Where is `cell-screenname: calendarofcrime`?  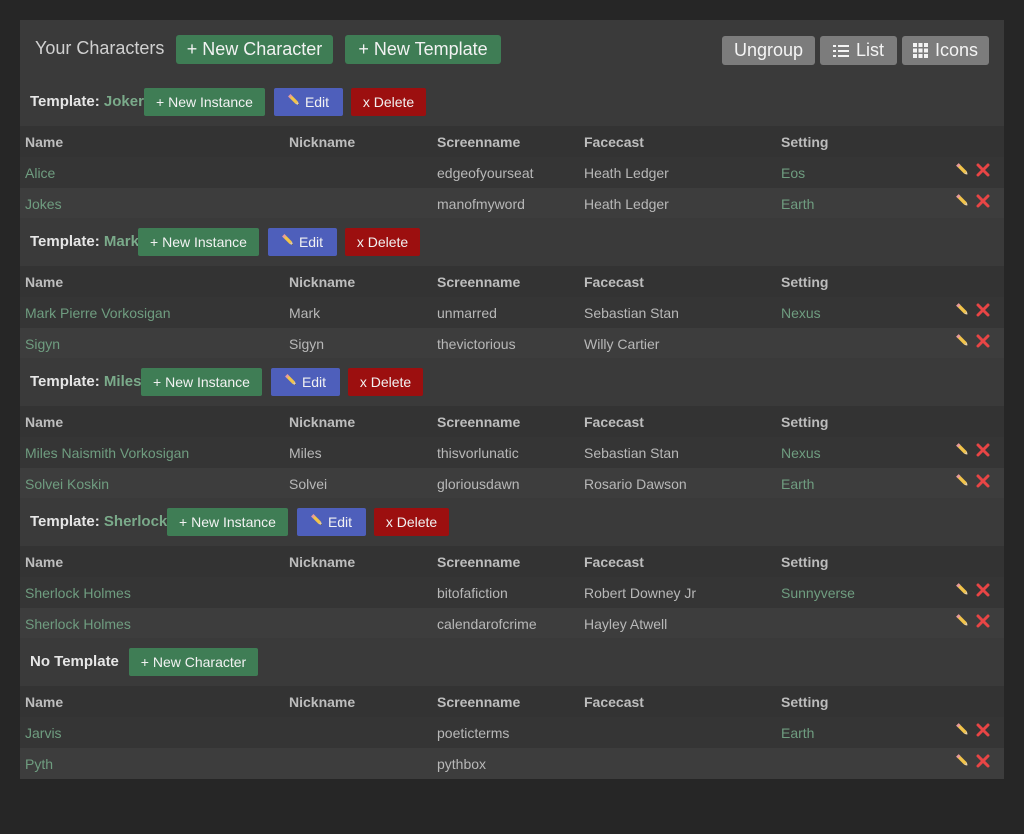
cell-screenname: calendarofcrime is located at coordinates (487, 624).